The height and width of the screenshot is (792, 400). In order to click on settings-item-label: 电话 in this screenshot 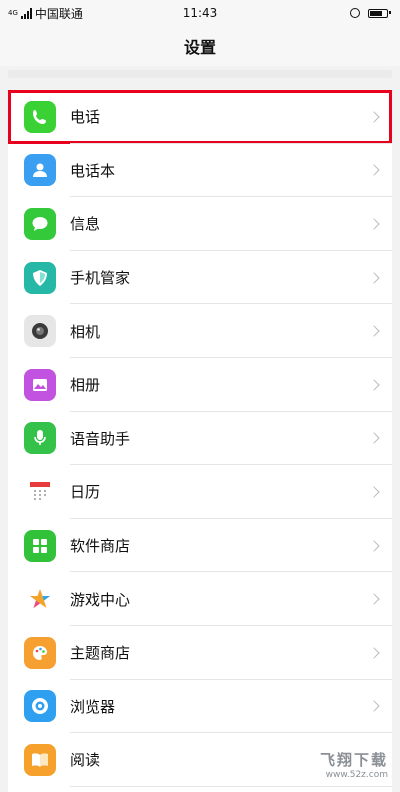, I will do `click(85, 117)`.